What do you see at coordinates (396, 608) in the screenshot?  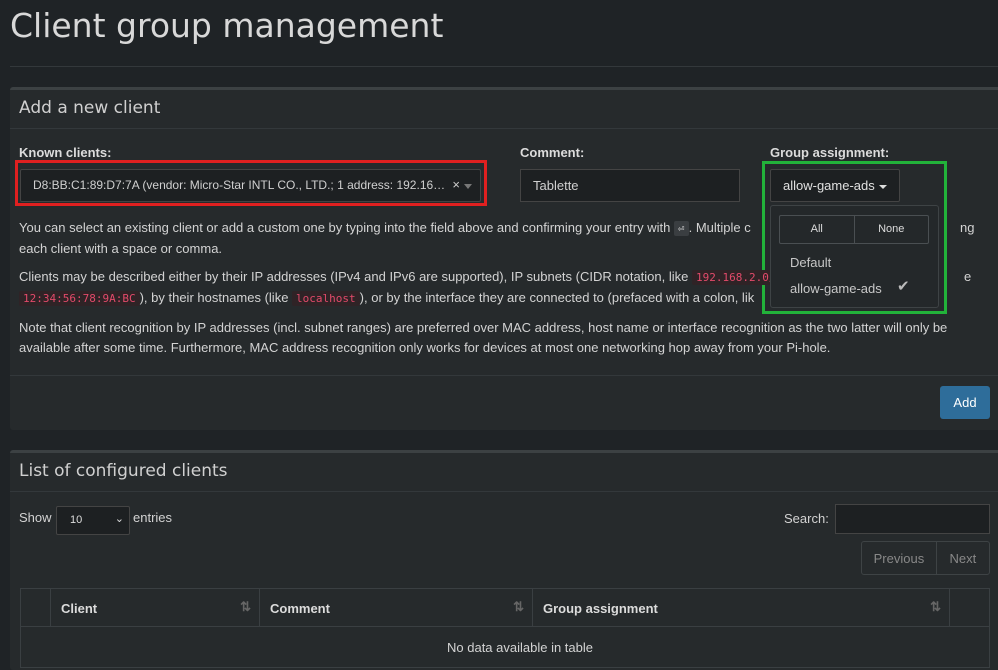 I see `column-comment: Comment ⇅` at bounding box center [396, 608].